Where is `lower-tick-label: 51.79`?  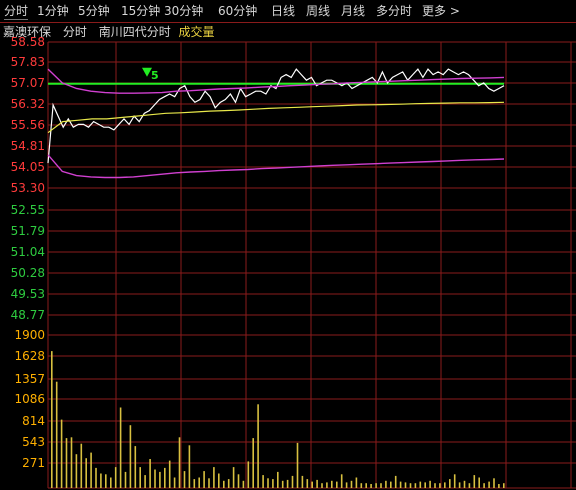 lower-tick-label: 51.79 is located at coordinates (28, 231).